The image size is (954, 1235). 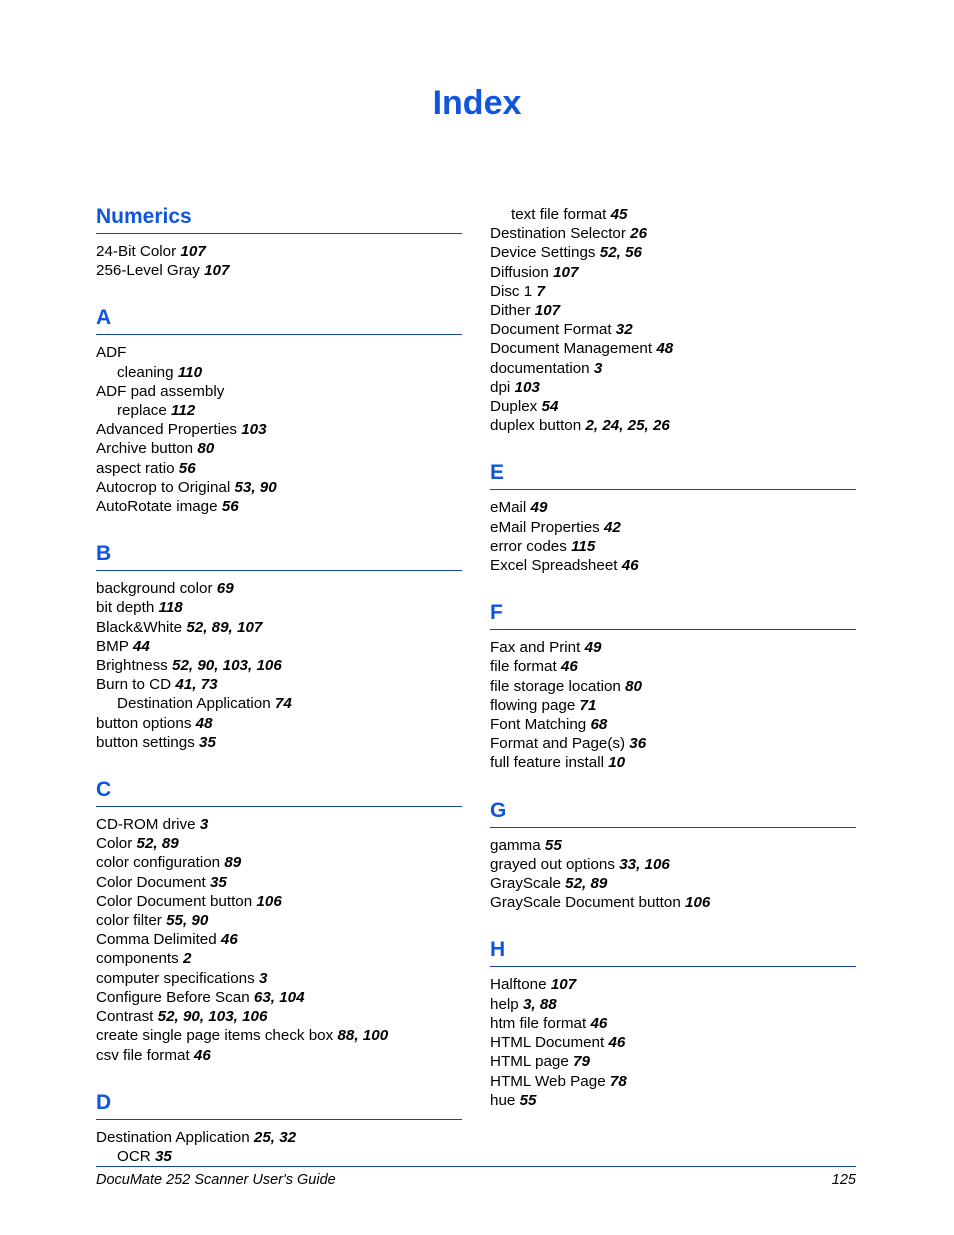 I want to click on index-entry-pages: 36, so click(x=638, y=744).